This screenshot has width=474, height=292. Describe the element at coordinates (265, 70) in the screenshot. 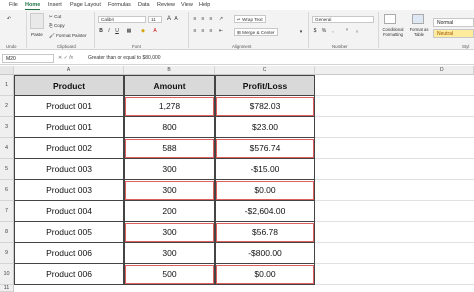

I see `column-header-c: C` at that location.